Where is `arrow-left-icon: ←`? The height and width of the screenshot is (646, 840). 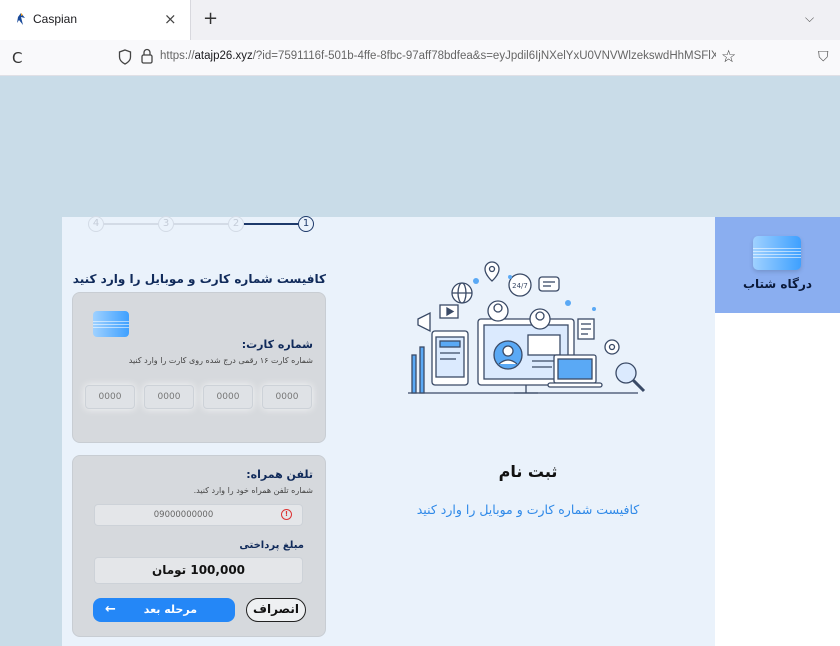
arrow-left-icon: ← is located at coordinates (110, 609).